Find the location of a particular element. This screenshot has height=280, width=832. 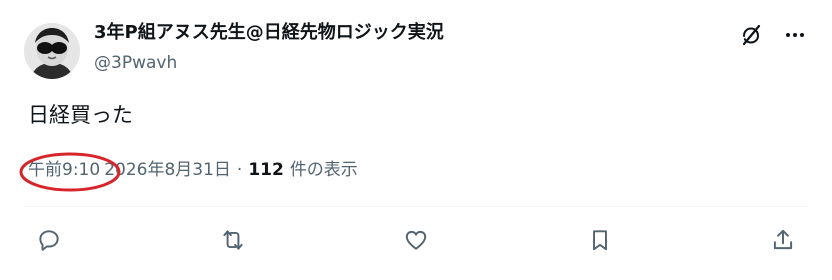

post-meta: 午前9:10 · 2026年8月31日 · 112 件の表示 is located at coordinates (193, 170).